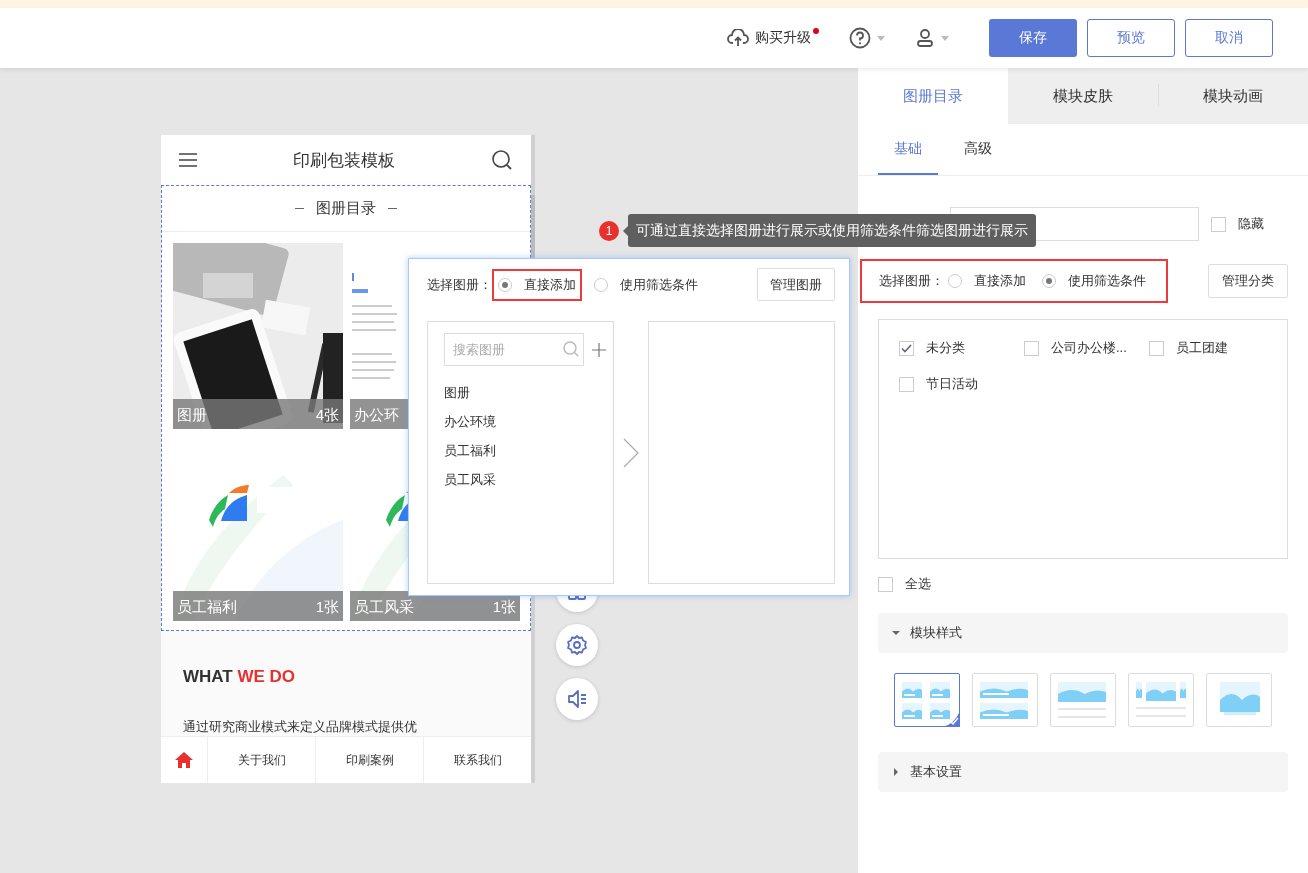  I want to click on section-header: 模块样式, so click(1083, 633).